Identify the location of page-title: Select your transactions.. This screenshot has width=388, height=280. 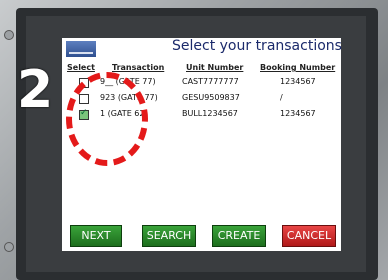
(256, 46).